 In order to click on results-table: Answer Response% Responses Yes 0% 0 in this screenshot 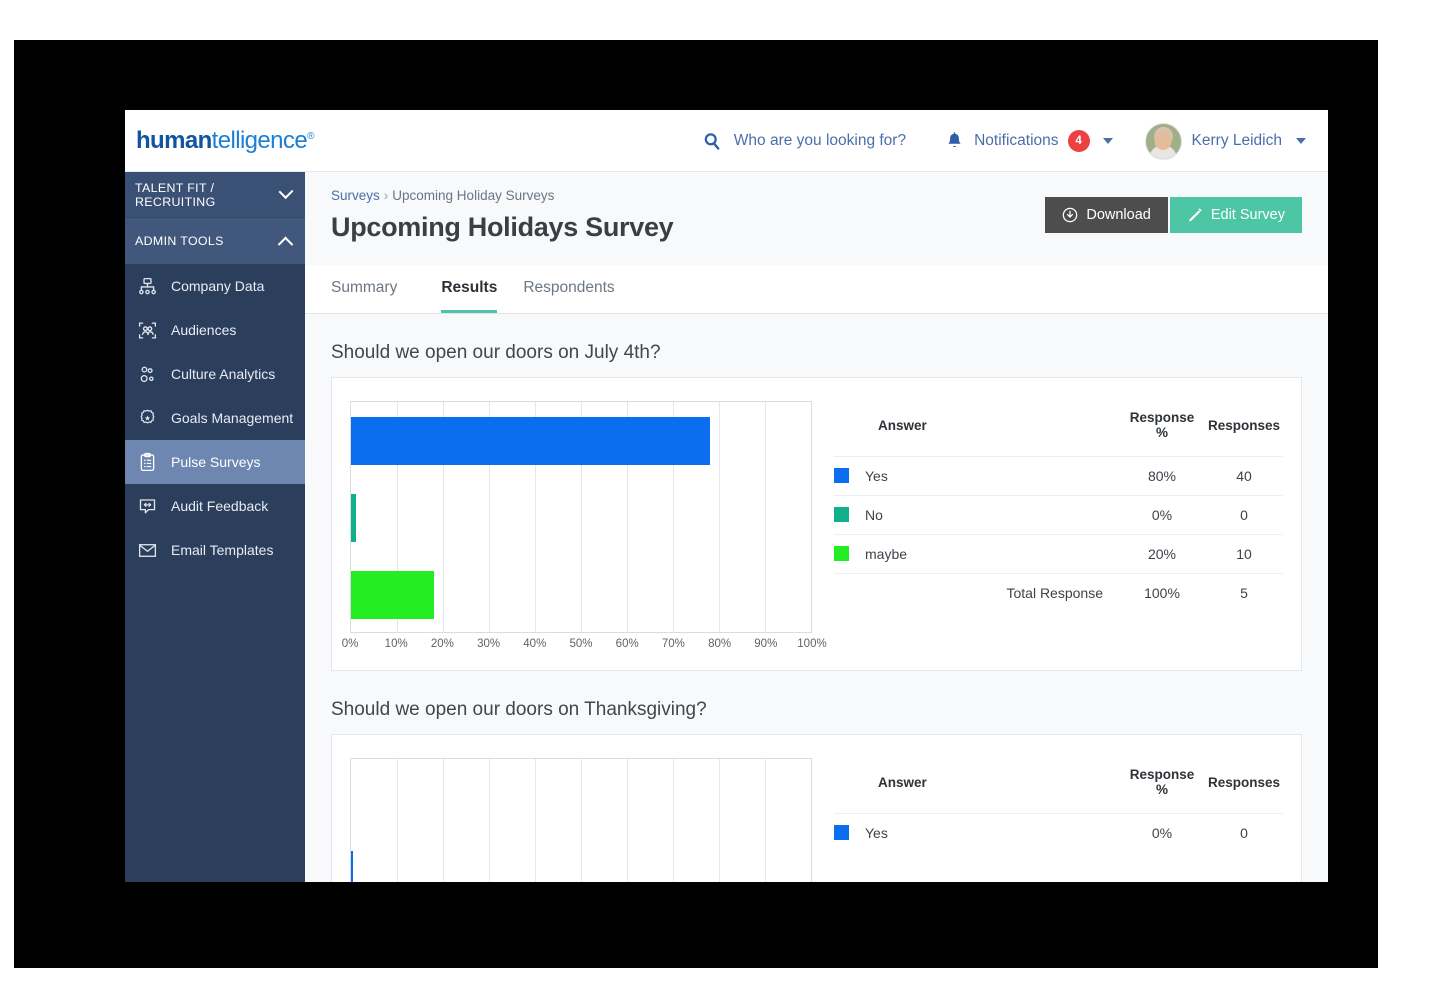, I will do `click(1058, 809)`.